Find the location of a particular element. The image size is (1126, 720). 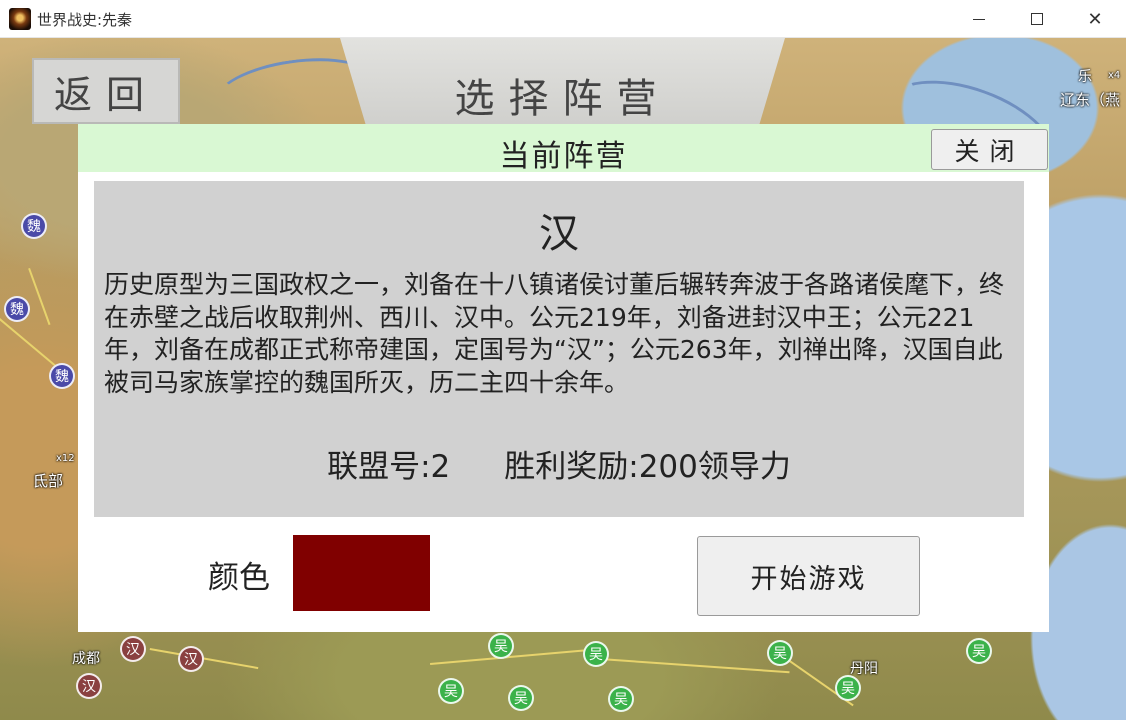

map-label-chengdu: 成都 is located at coordinates (86, 659).